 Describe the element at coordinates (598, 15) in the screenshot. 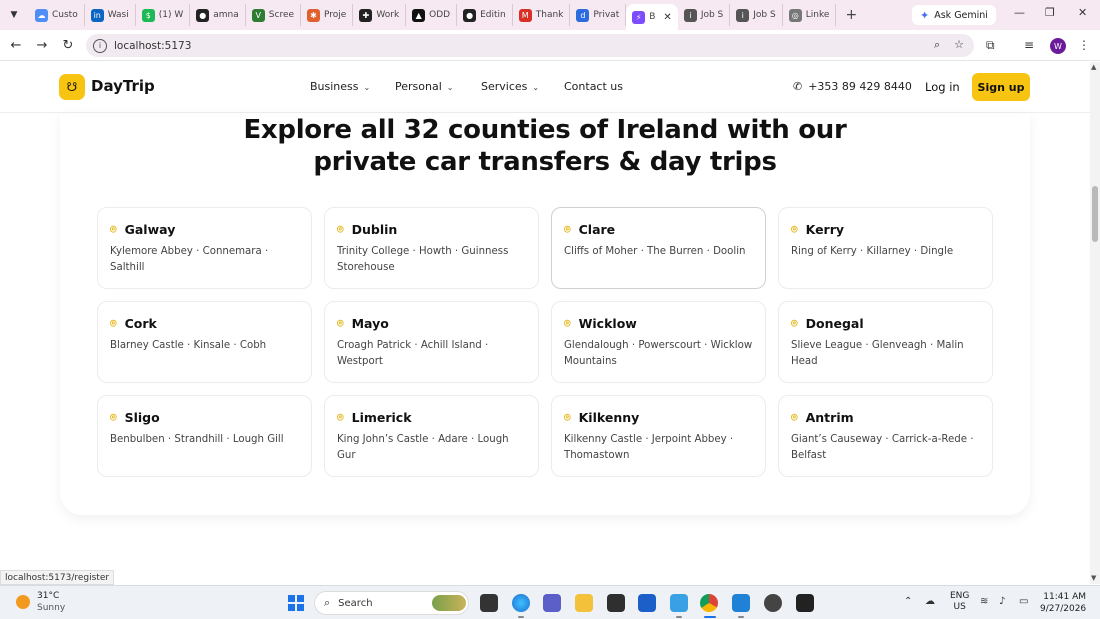

I see `browser-tab: d Privat` at that location.